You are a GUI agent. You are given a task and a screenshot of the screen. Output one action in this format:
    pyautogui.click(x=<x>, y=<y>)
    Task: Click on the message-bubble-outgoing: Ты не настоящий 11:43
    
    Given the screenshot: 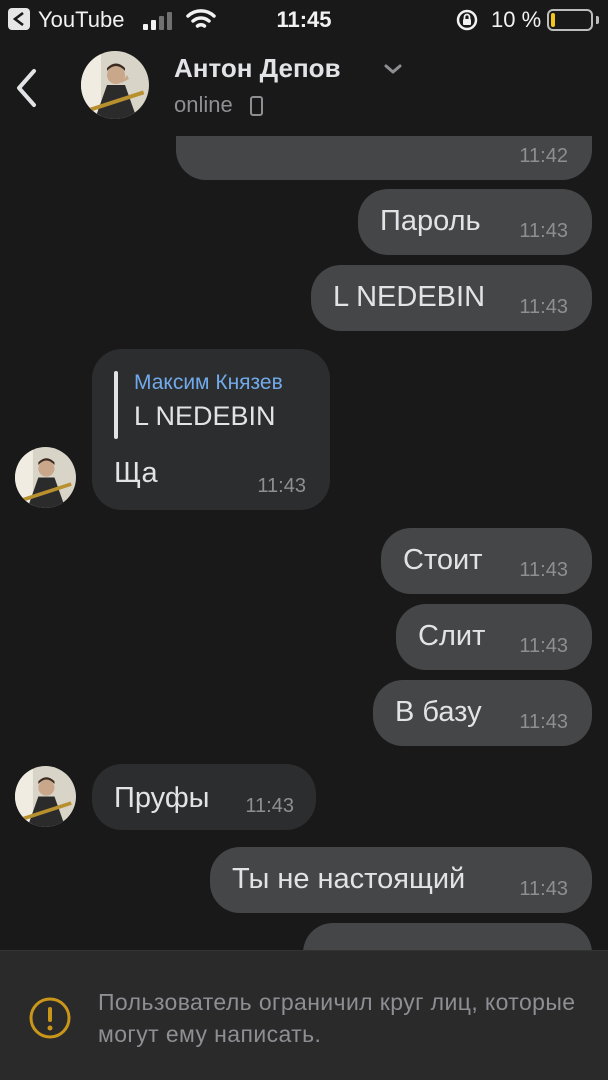 What is the action you would take?
    pyautogui.click(x=401, y=880)
    